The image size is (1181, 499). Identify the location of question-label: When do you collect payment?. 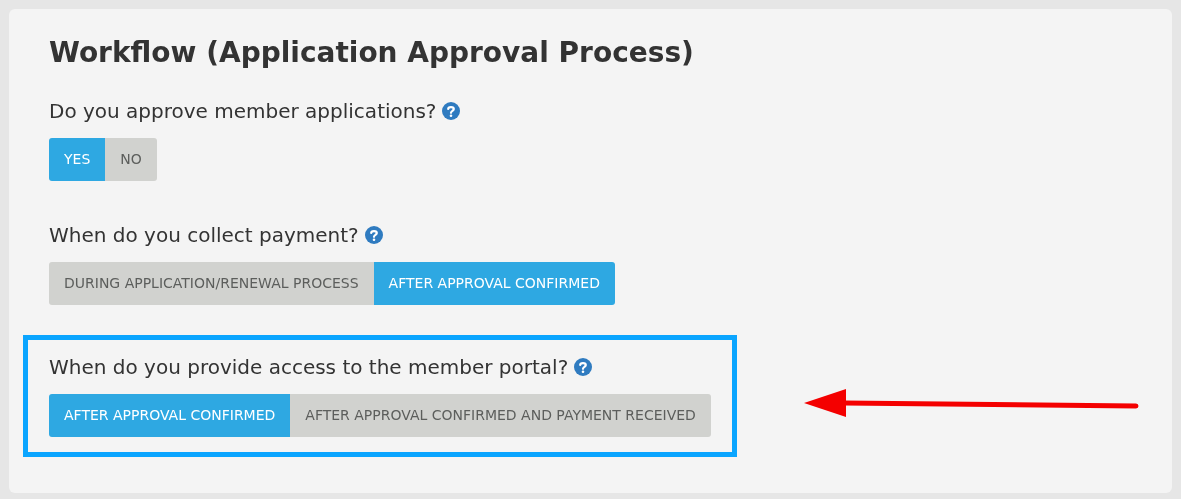
(204, 235).